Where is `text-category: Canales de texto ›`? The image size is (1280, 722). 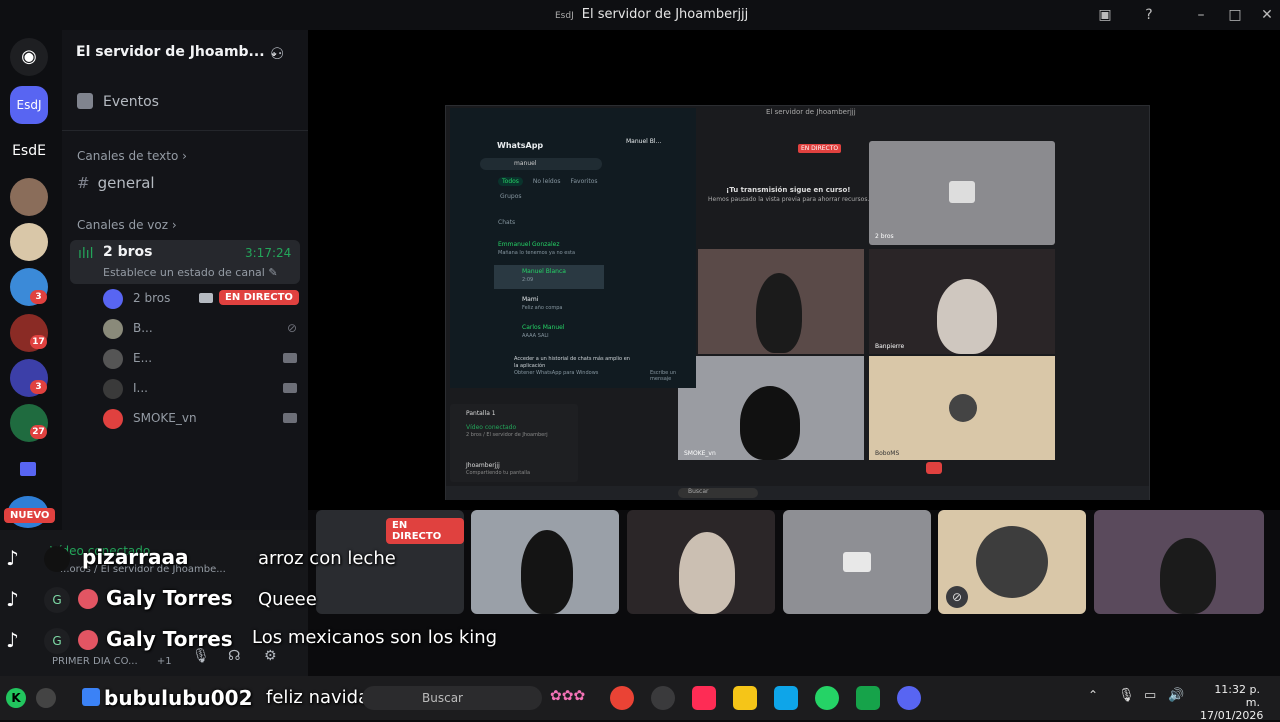
text-category: Canales de texto › is located at coordinates (132, 156).